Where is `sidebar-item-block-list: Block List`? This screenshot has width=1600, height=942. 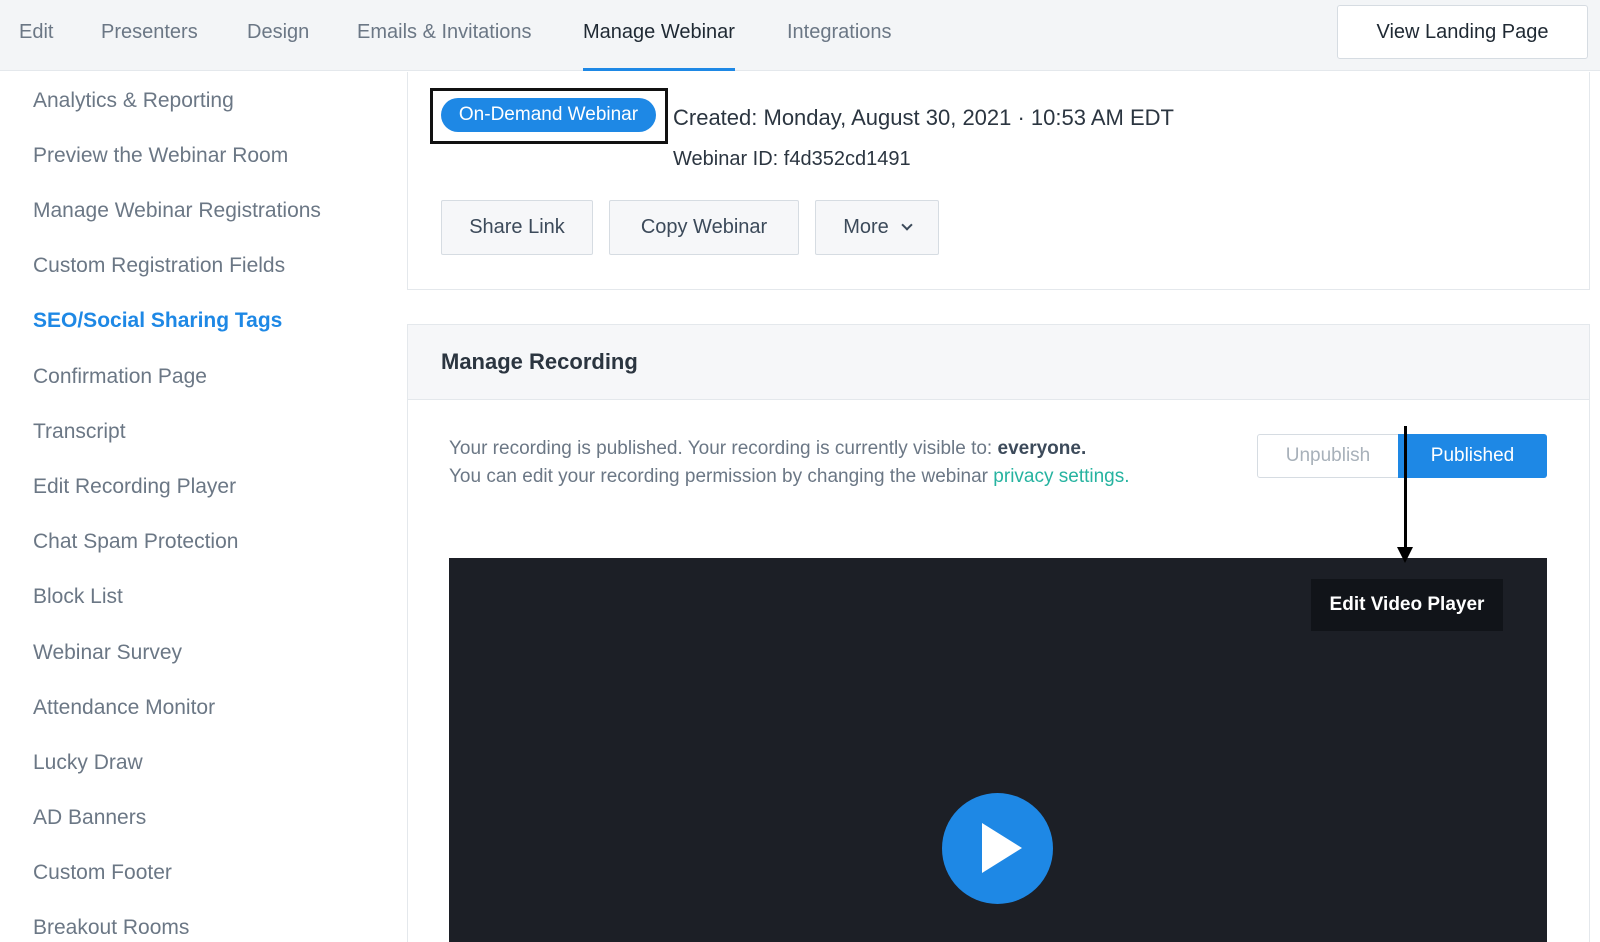 sidebar-item-block-list: Block List is located at coordinates (78, 597).